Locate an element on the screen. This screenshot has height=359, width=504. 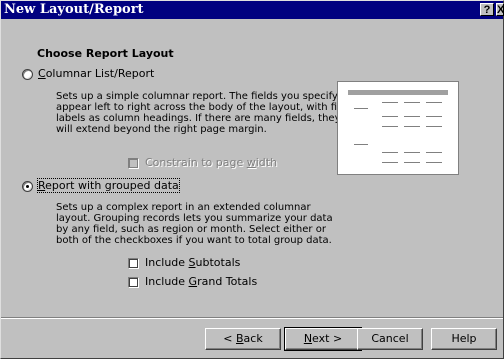
section-heading: Choose Report Layout is located at coordinates (105, 53).